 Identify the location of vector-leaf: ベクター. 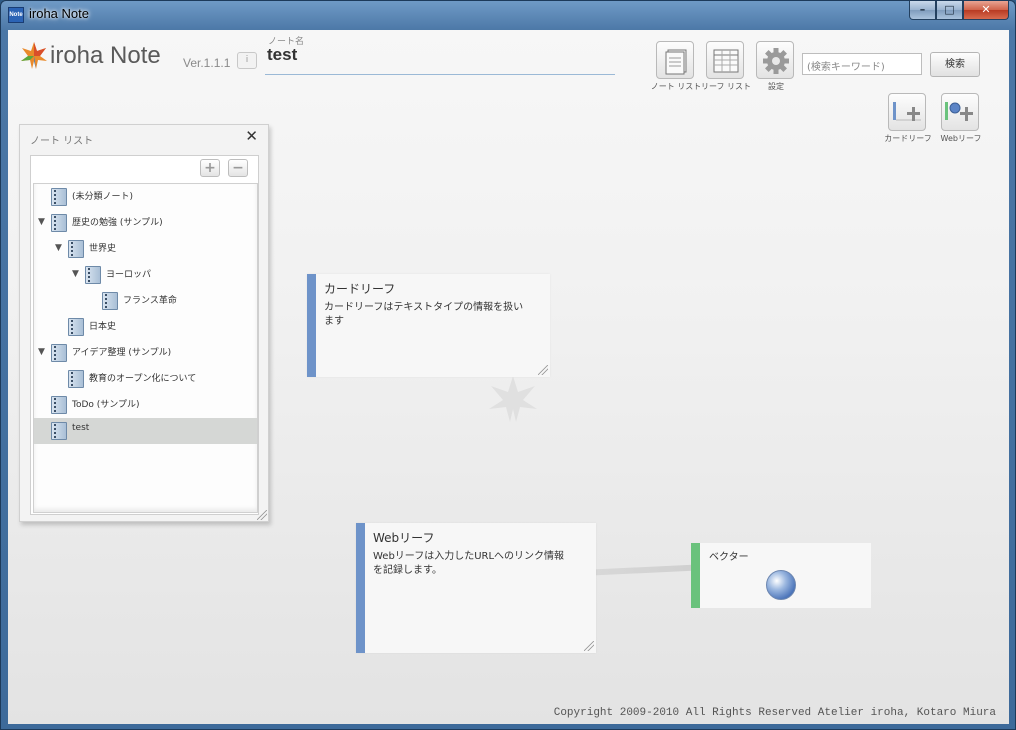
(781, 575).